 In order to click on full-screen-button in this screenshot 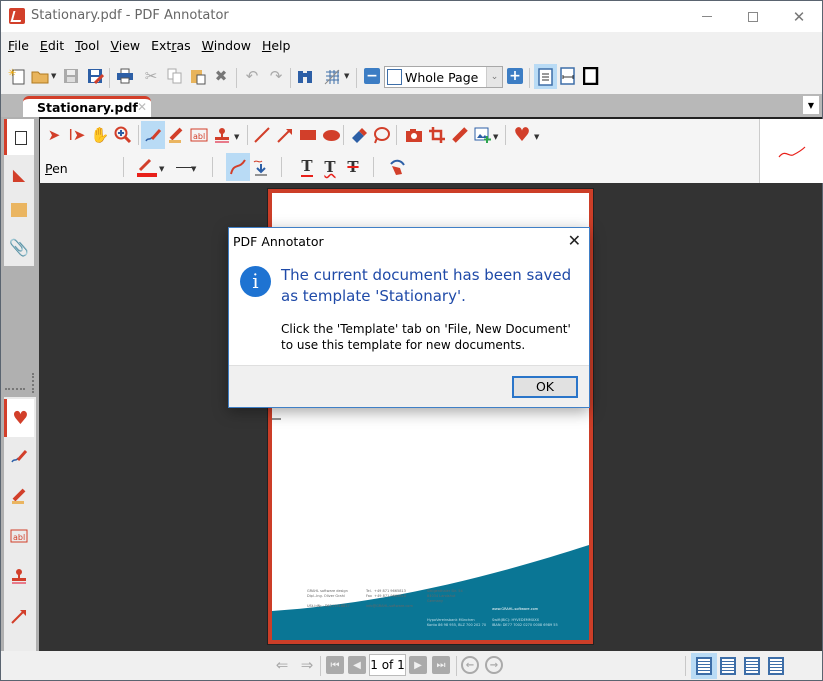, I will do `click(591, 76)`.